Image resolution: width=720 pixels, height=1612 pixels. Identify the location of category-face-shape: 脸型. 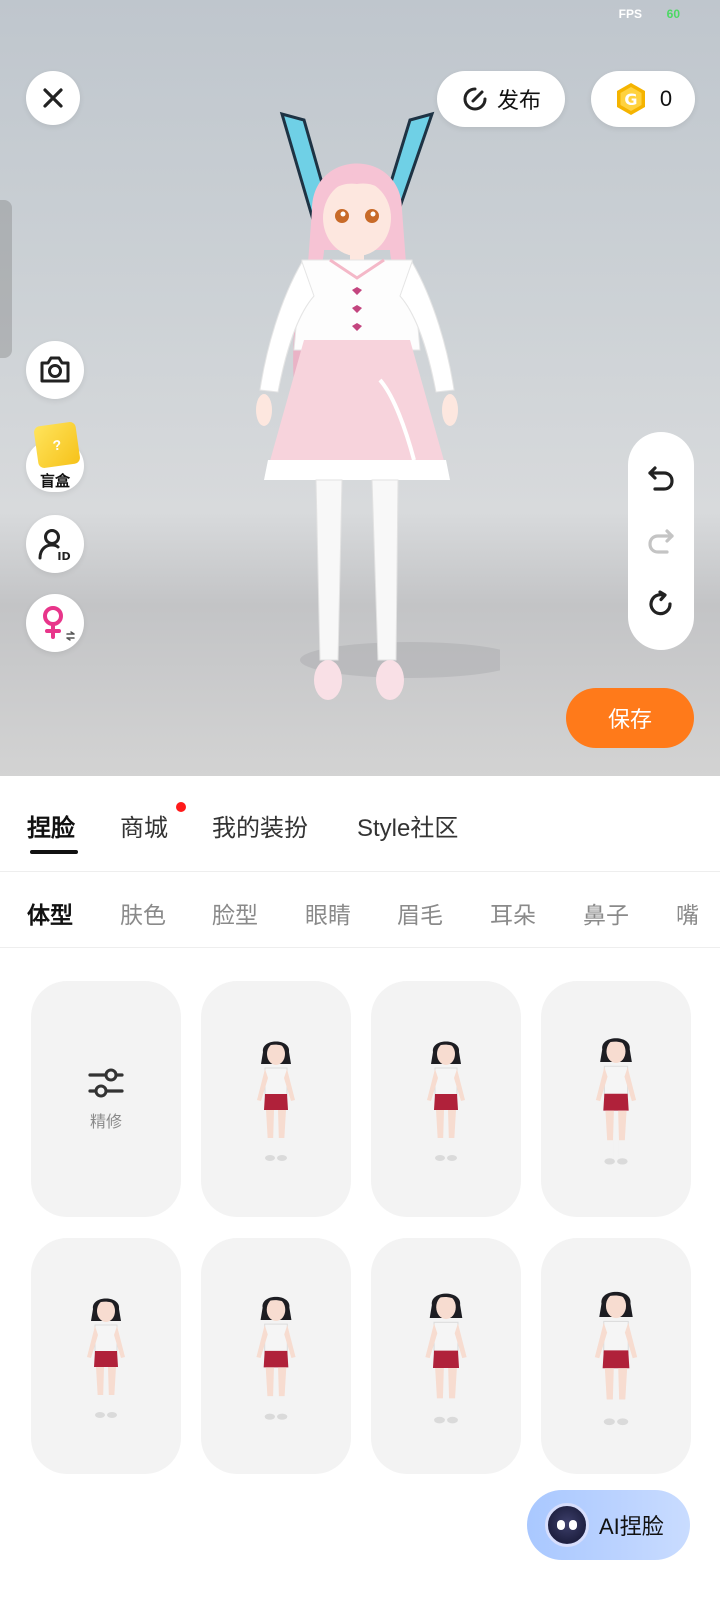
(235, 913).